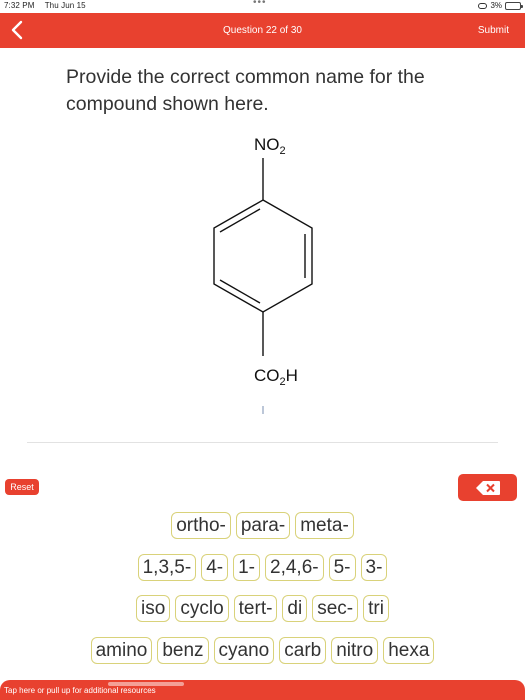 The width and height of the screenshot is (525, 700). What do you see at coordinates (294, 567) in the screenshot?
I see `tile-2-4-6: 2,4,6-` at bounding box center [294, 567].